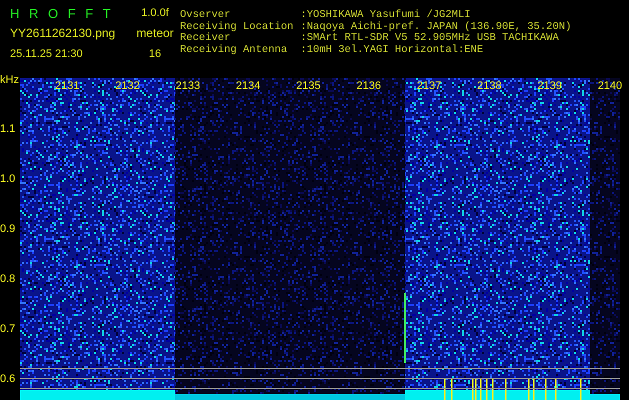  I want to click on axis-unit: kHz, so click(9, 80).